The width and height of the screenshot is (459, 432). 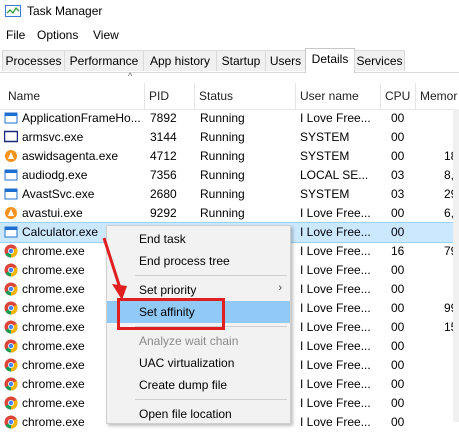 What do you see at coordinates (106, 35) in the screenshot?
I see `menu-view: View` at bounding box center [106, 35].